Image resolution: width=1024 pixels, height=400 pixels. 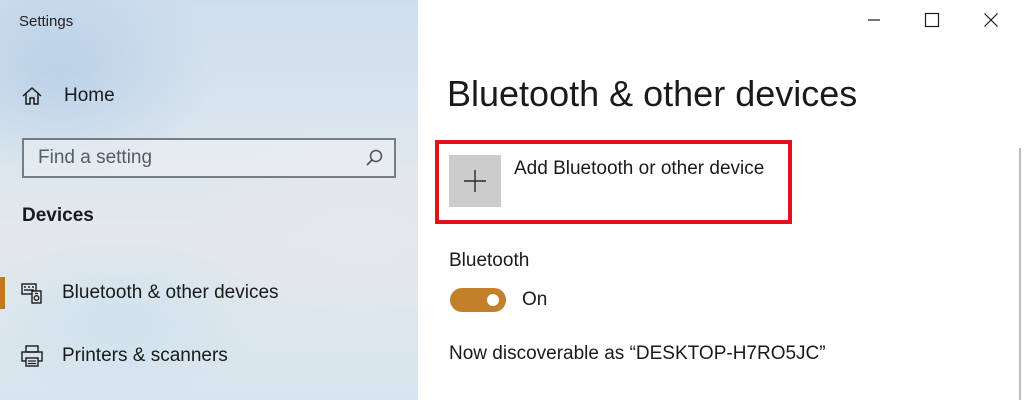 I want to click on home-label: Home, so click(x=89, y=95).